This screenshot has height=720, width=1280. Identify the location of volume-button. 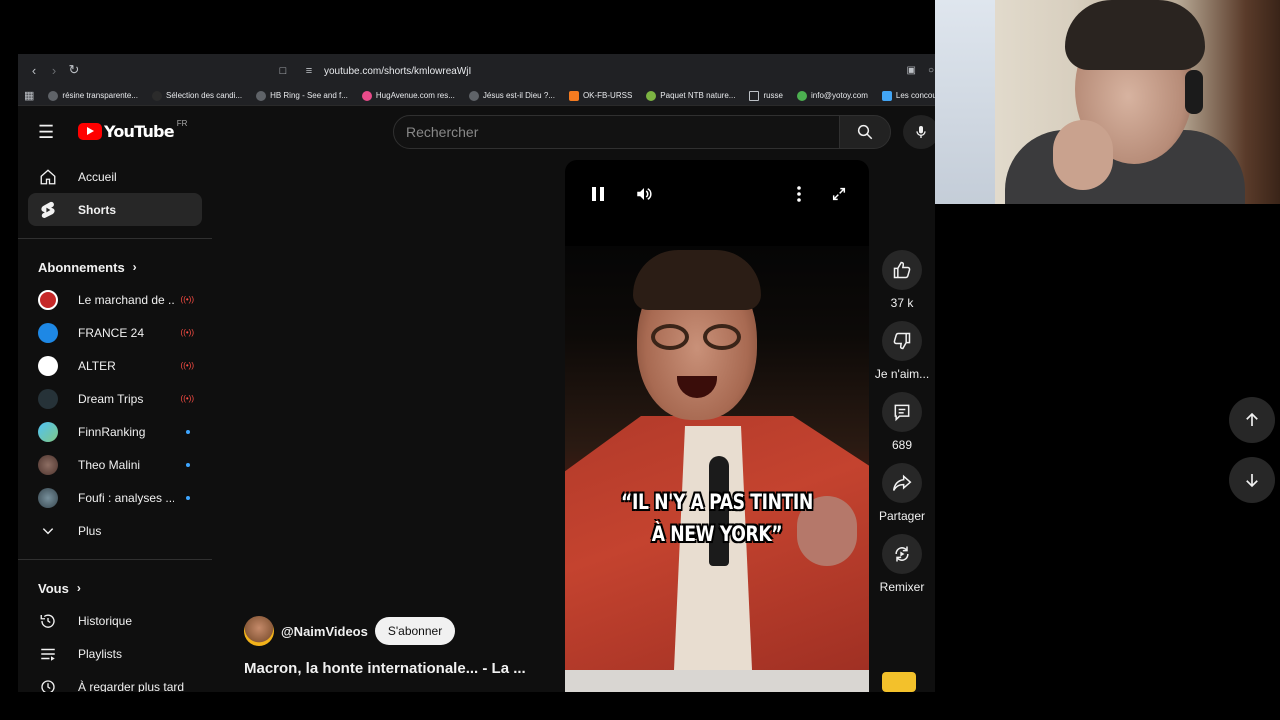
(644, 194).